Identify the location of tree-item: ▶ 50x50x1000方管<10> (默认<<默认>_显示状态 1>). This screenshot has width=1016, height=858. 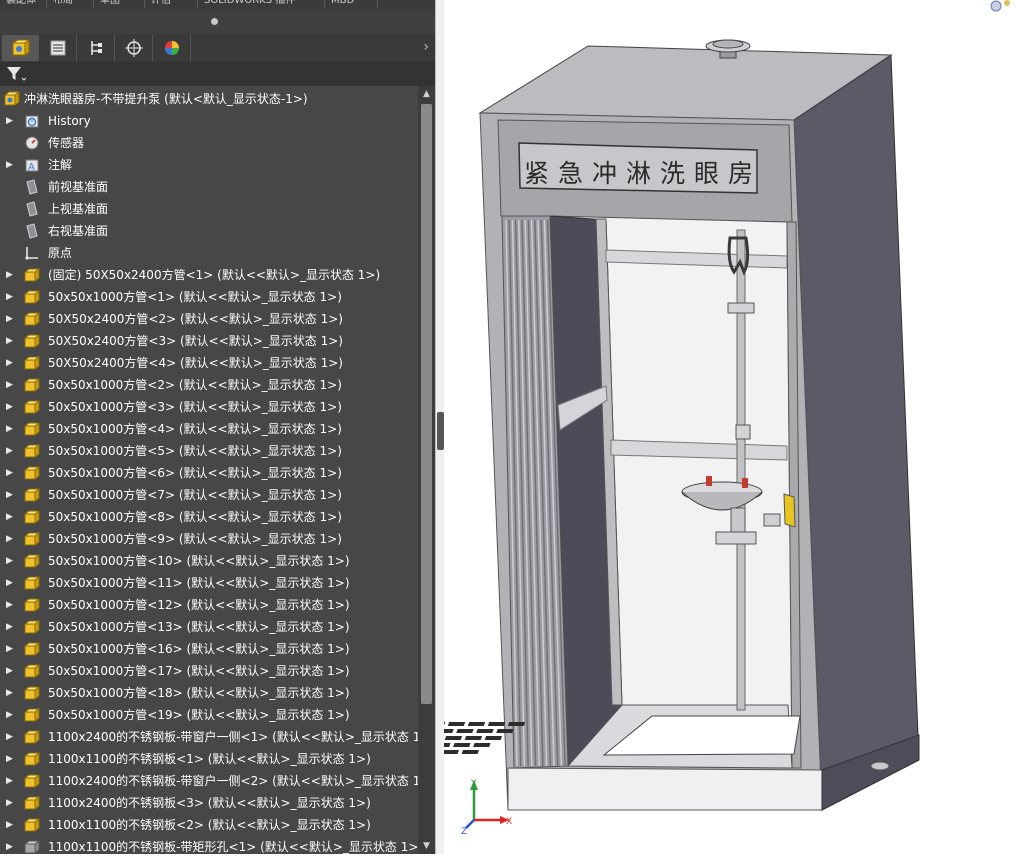
(209, 561).